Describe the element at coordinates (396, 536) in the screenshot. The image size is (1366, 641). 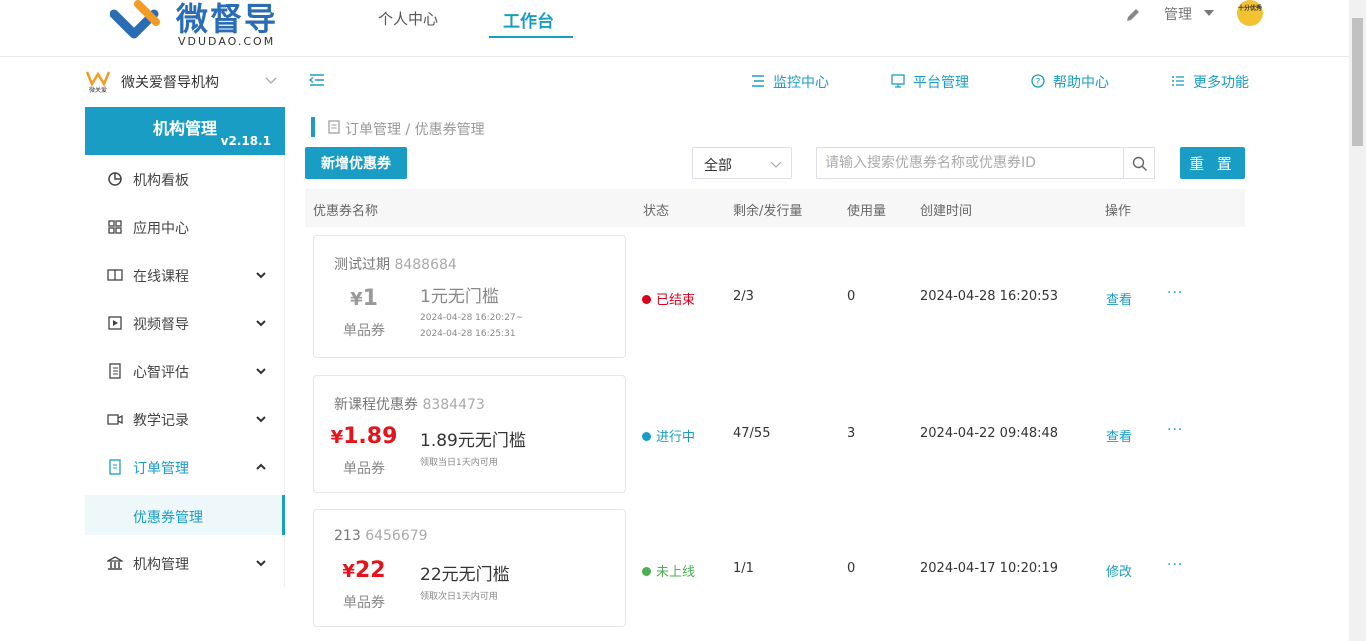
I see `coupon-id: 6456679` at that location.